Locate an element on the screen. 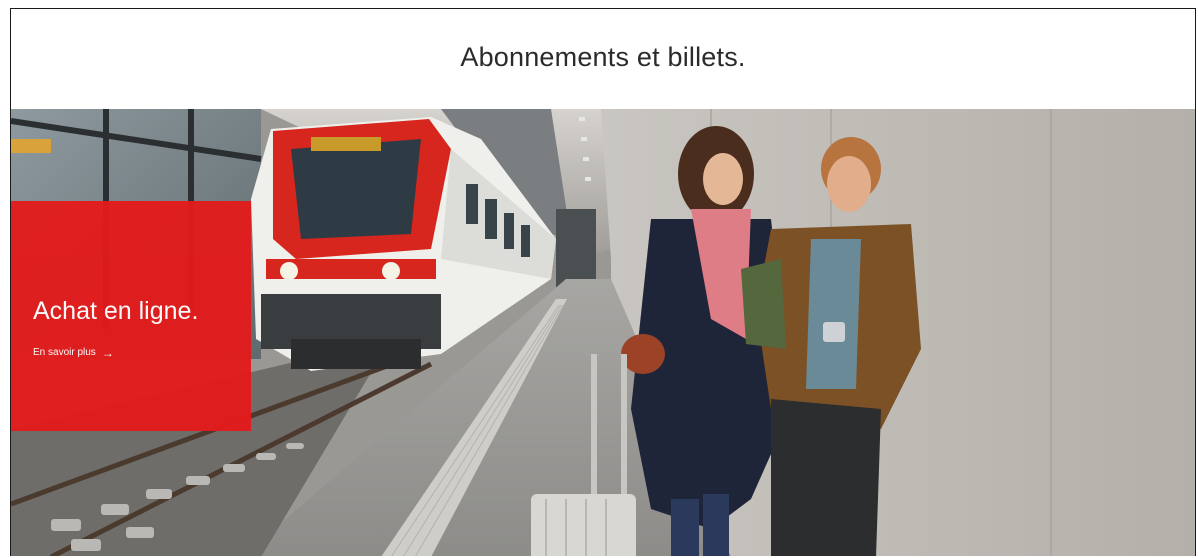 The image size is (1198, 558). learn-more-label: En savoir plus is located at coordinates (64, 352).